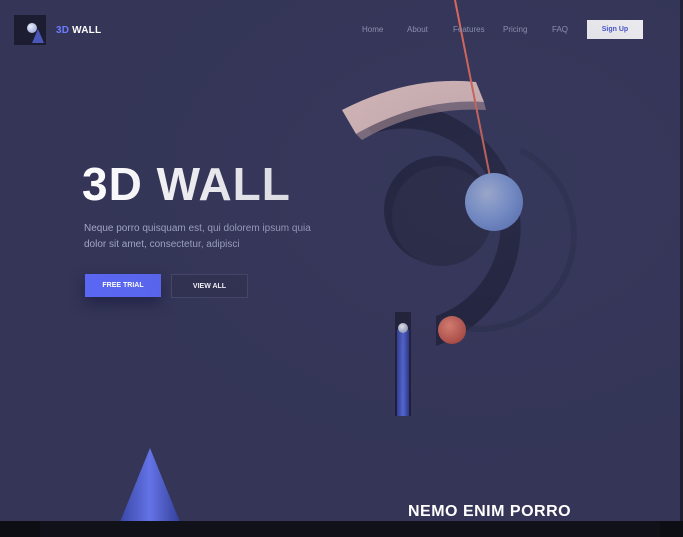  I want to click on hero-title: 3D WALL, so click(186, 184).